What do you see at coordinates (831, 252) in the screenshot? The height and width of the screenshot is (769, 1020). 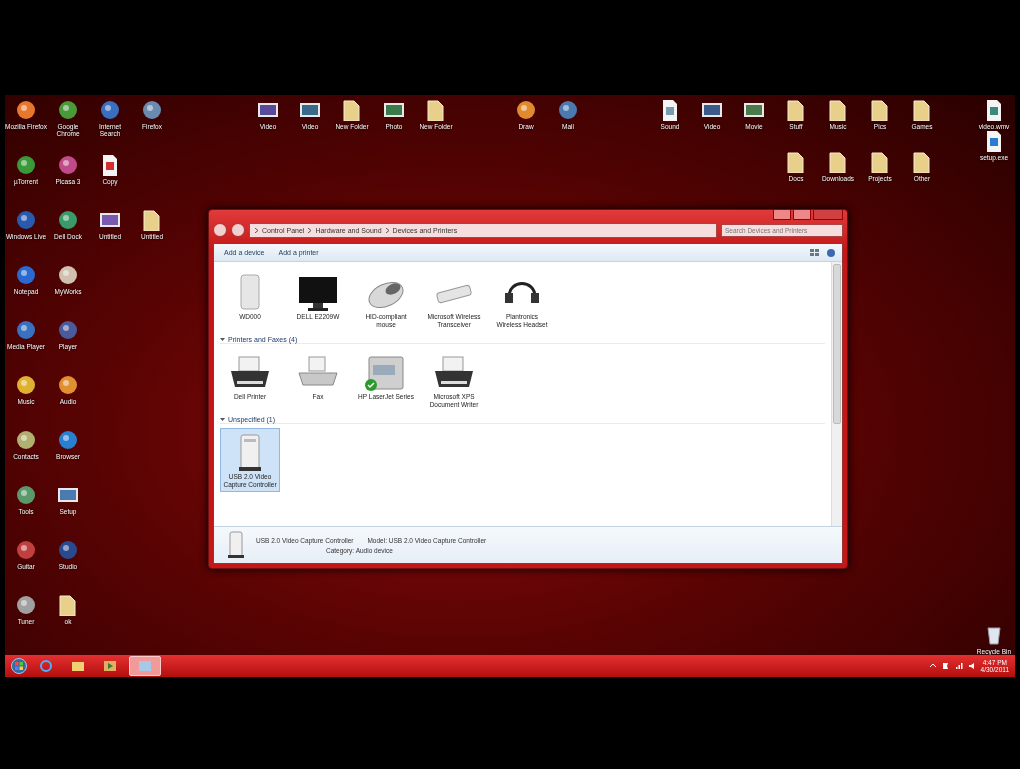 I see `help-icon` at bounding box center [831, 252].